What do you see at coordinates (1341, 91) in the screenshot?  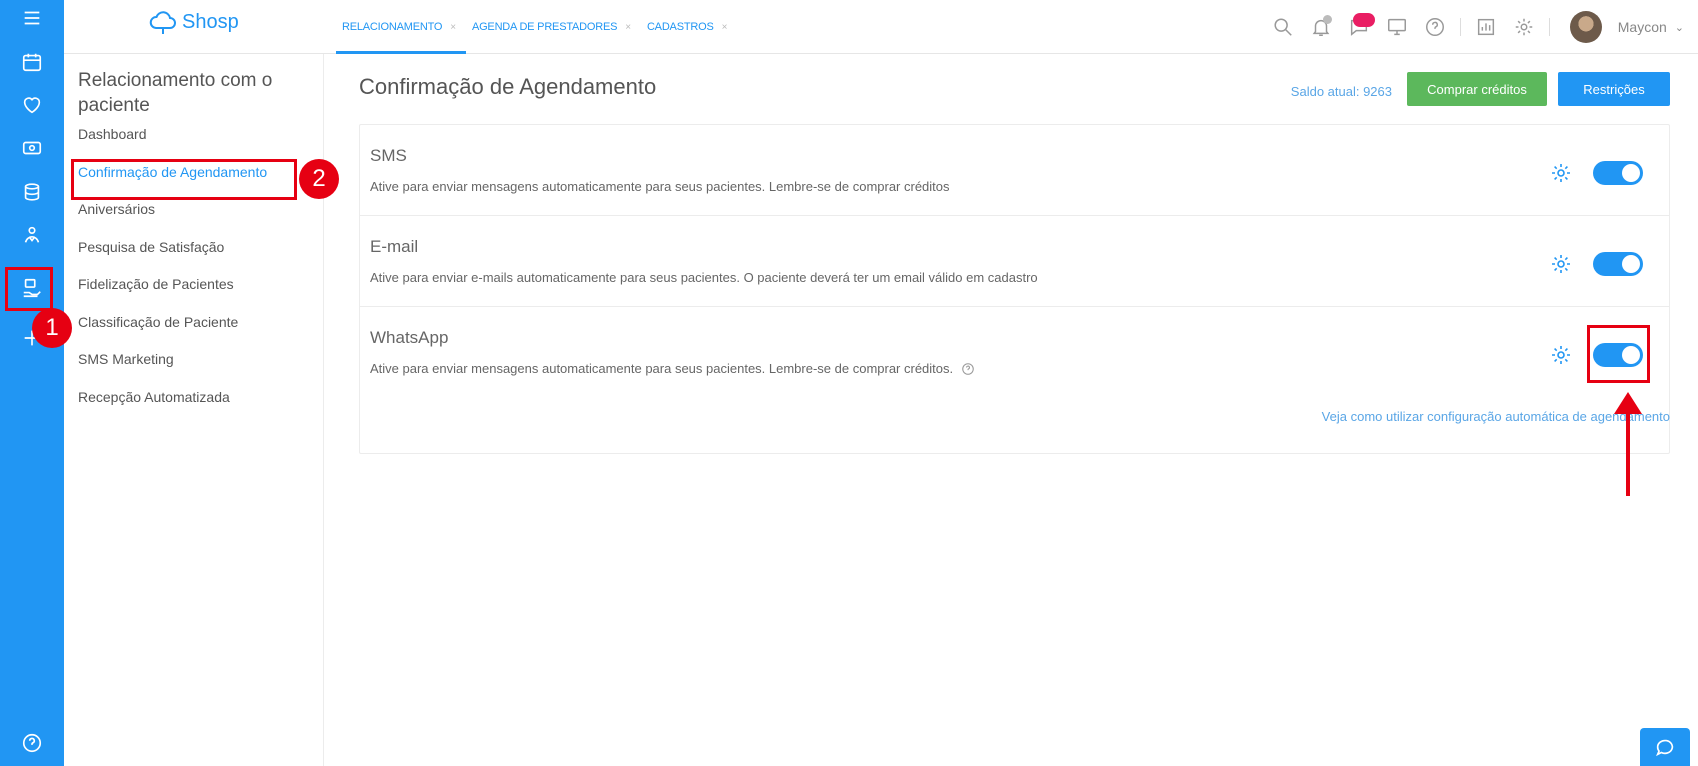 I see `credit-balance: Saldo atual: 9263` at bounding box center [1341, 91].